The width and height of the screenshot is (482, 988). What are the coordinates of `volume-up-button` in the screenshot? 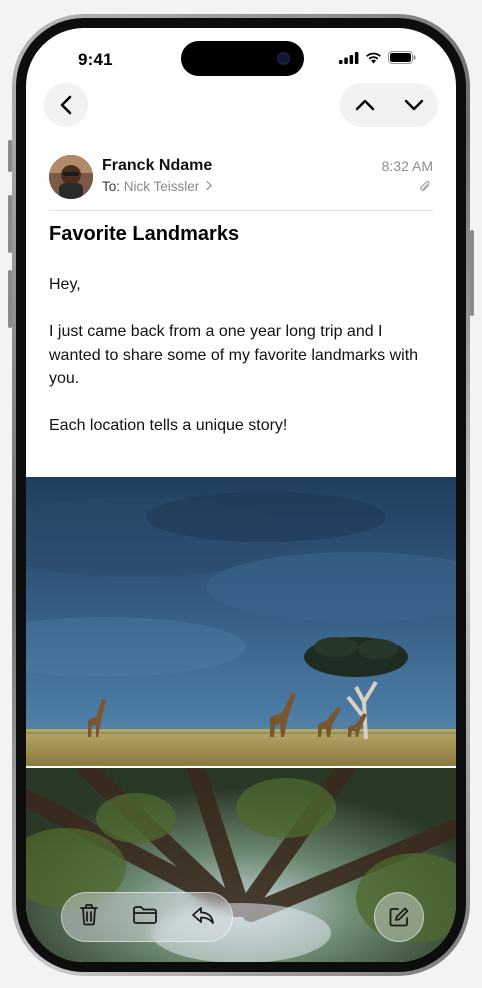 It's located at (10, 224).